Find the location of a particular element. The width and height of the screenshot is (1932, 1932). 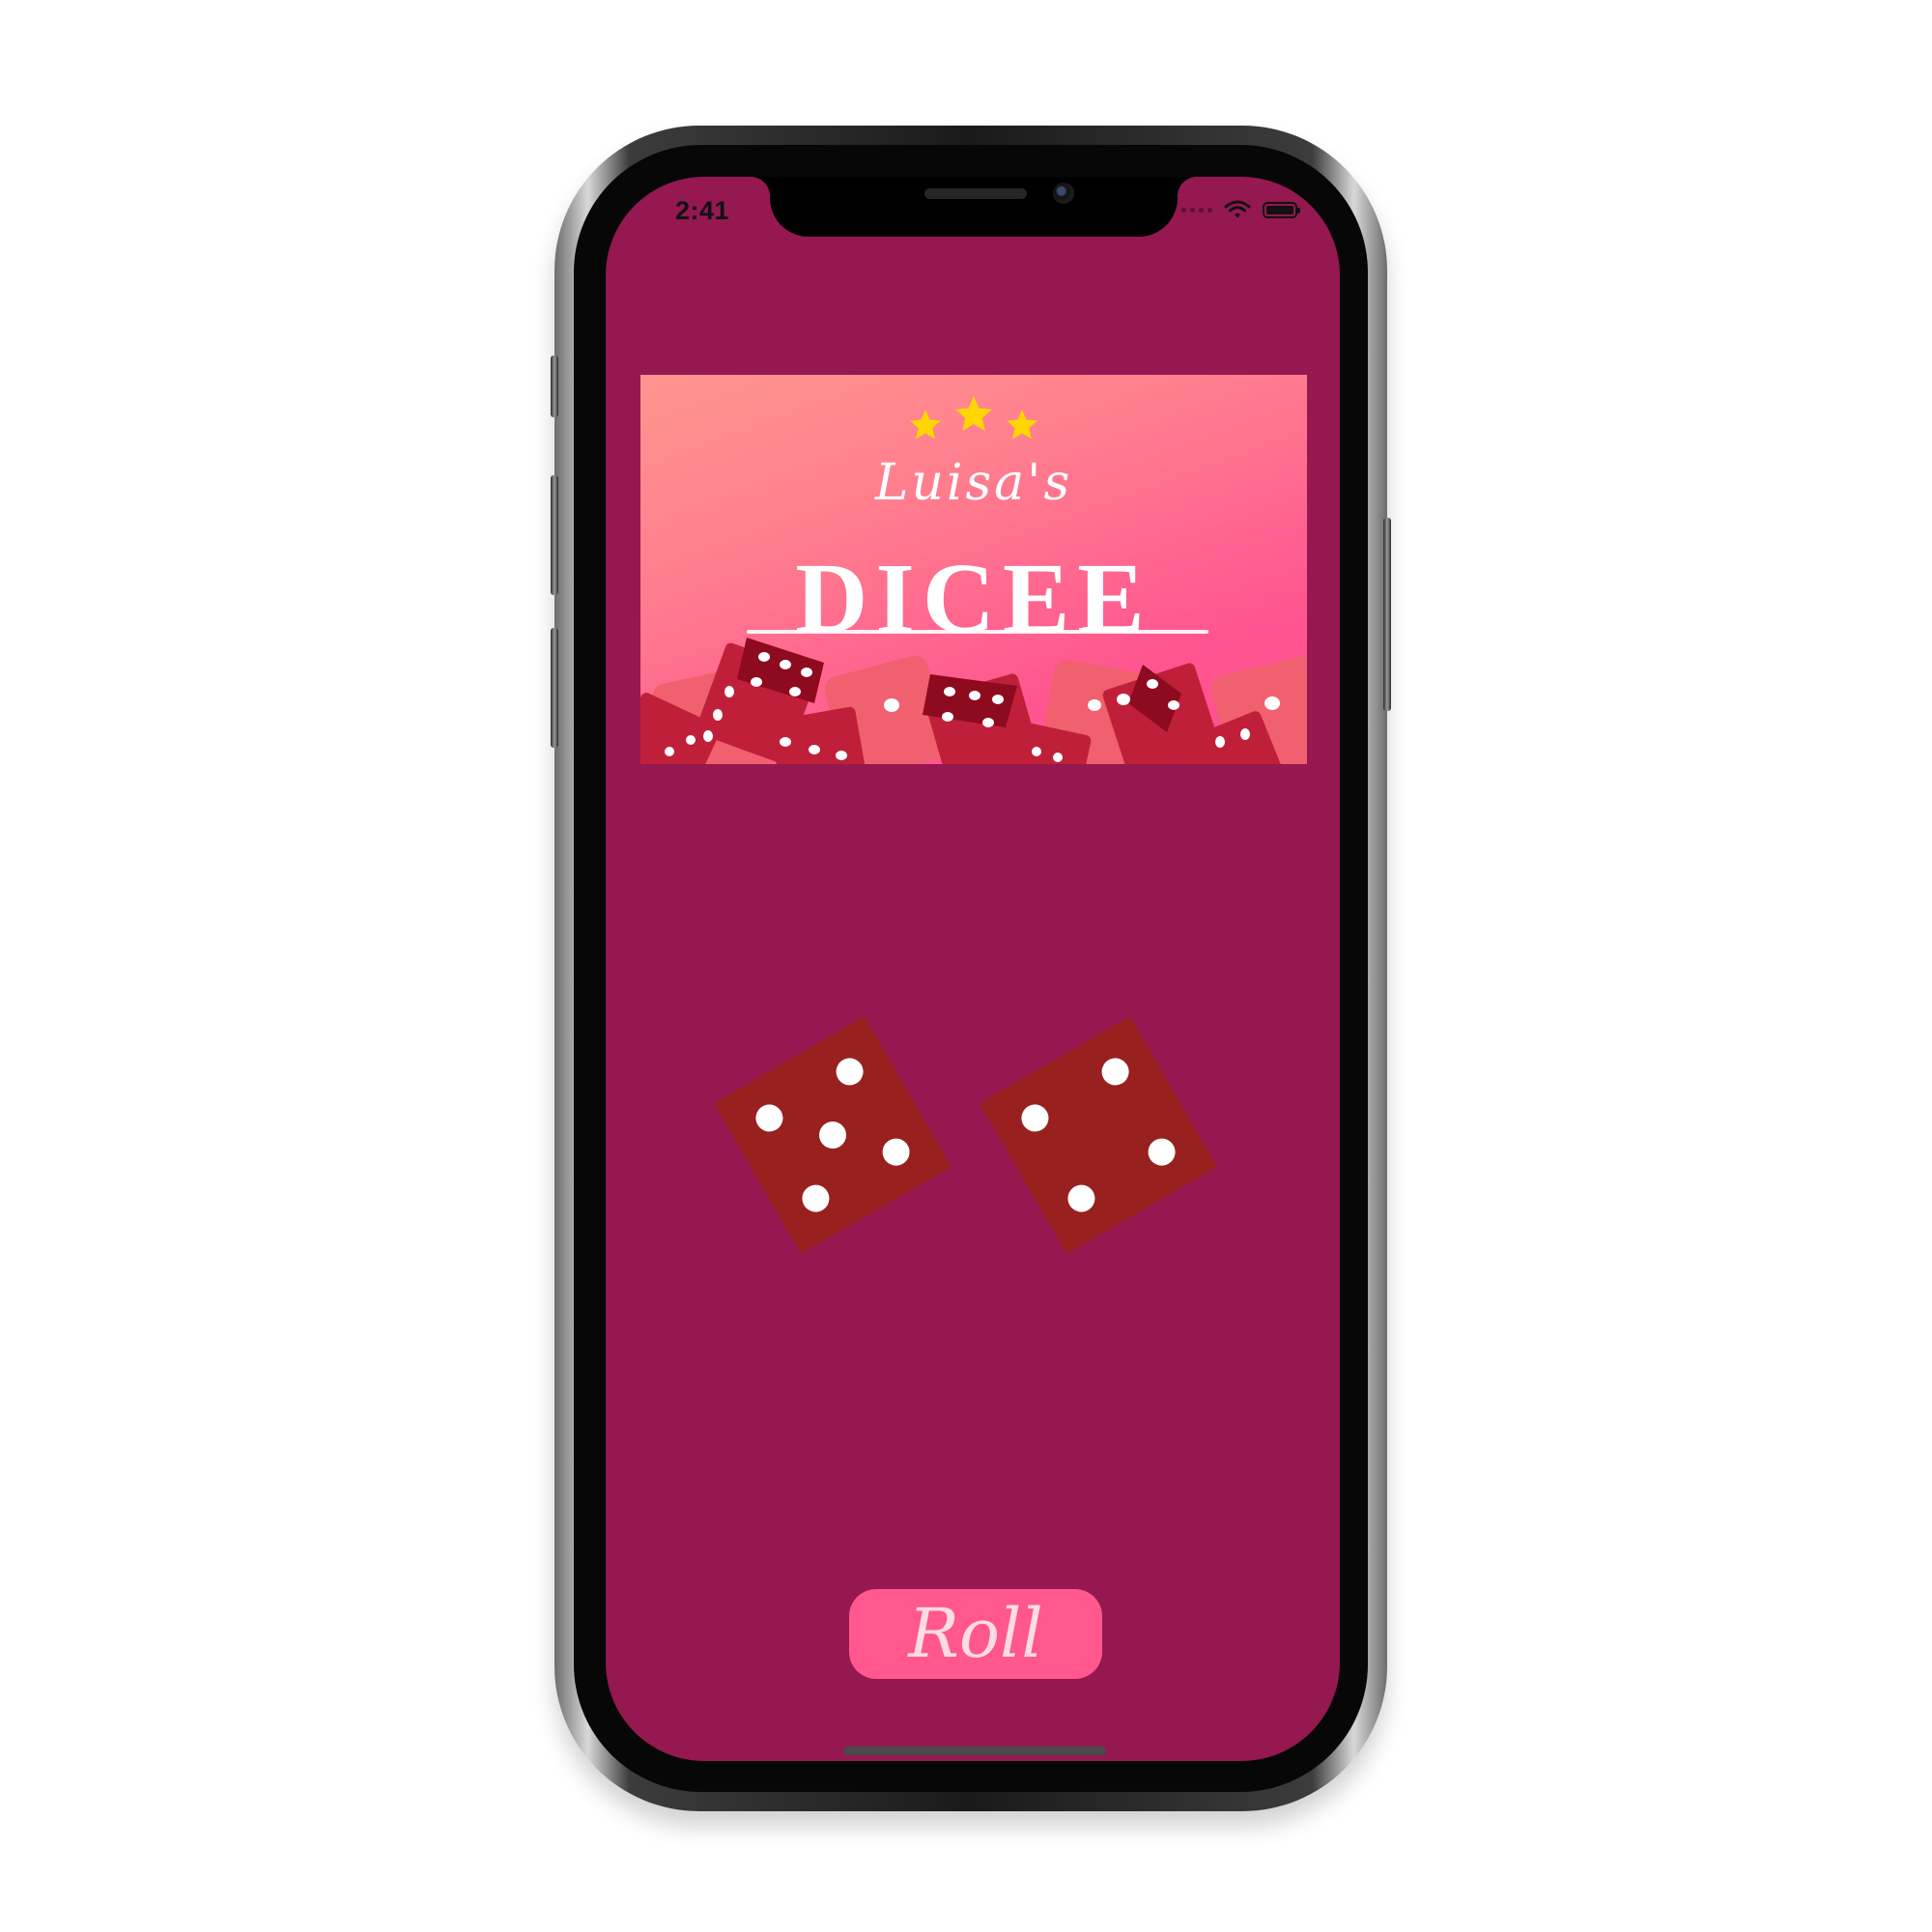

status-icons is located at coordinates (1240, 209).